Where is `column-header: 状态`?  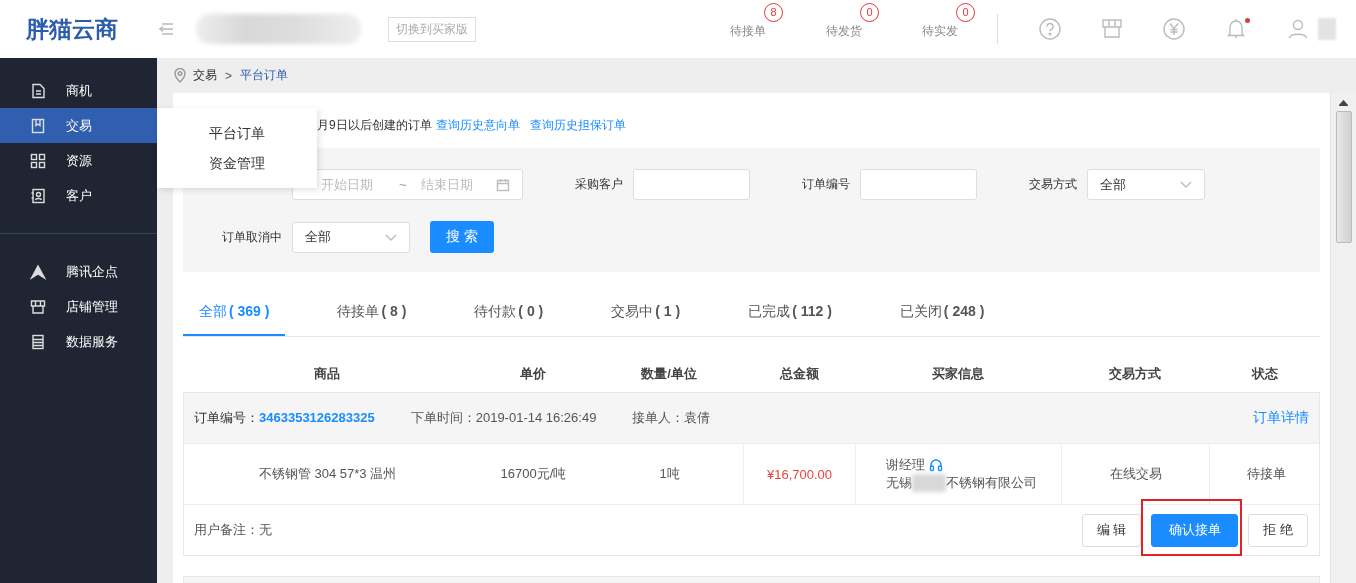 column-header: 状态 is located at coordinates (1264, 374).